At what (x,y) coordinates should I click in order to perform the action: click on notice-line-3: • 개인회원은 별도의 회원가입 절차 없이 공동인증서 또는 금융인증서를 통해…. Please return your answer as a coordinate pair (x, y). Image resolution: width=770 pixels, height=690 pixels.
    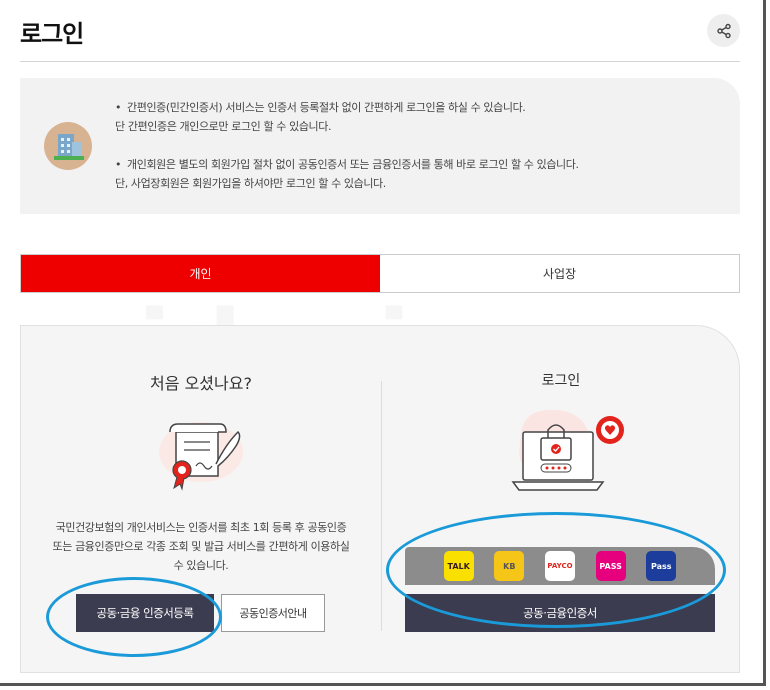
    Looking at the image, I should click on (347, 164).